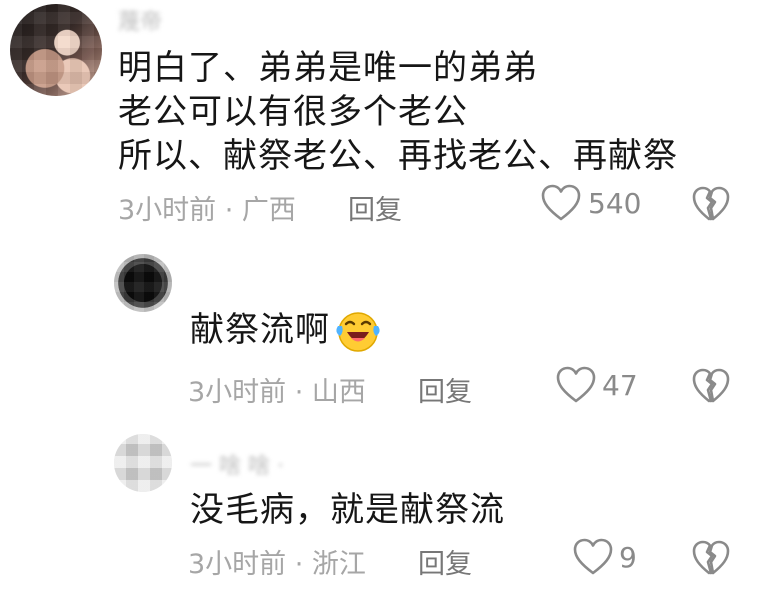 This screenshot has width=764, height=604. Describe the element at coordinates (260, 330) in the screenshot. I see `comment-text: 献祭流啊` at that location.